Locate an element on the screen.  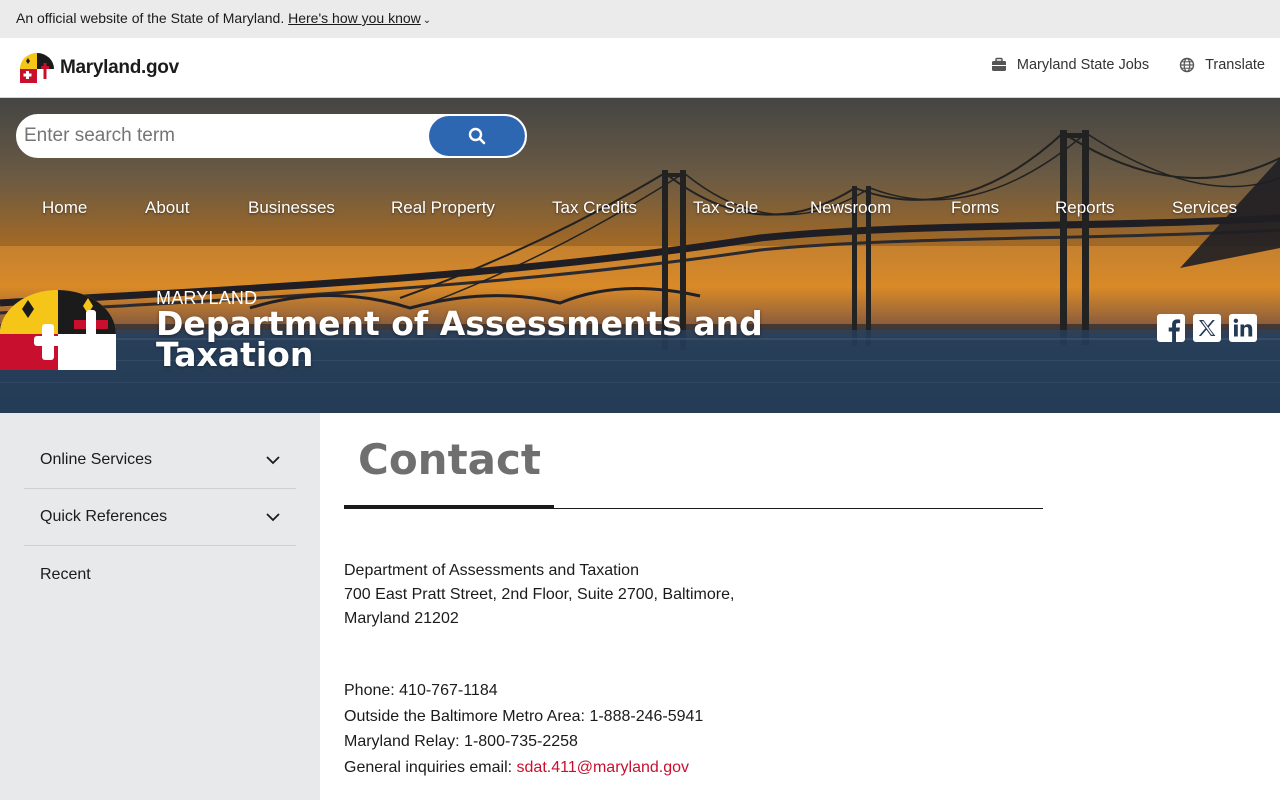
nav-forms: Forms is located at coordinates (975, 208).